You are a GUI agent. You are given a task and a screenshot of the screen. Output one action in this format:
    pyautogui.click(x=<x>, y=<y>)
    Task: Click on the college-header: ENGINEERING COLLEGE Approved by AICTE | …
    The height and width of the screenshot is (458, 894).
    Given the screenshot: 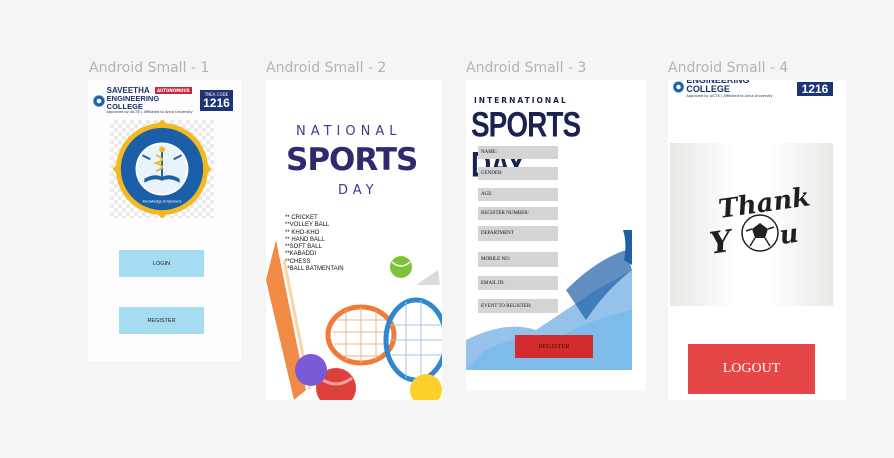 What is the action you would take?
    pyautogui.click(x=753, y=89)
    